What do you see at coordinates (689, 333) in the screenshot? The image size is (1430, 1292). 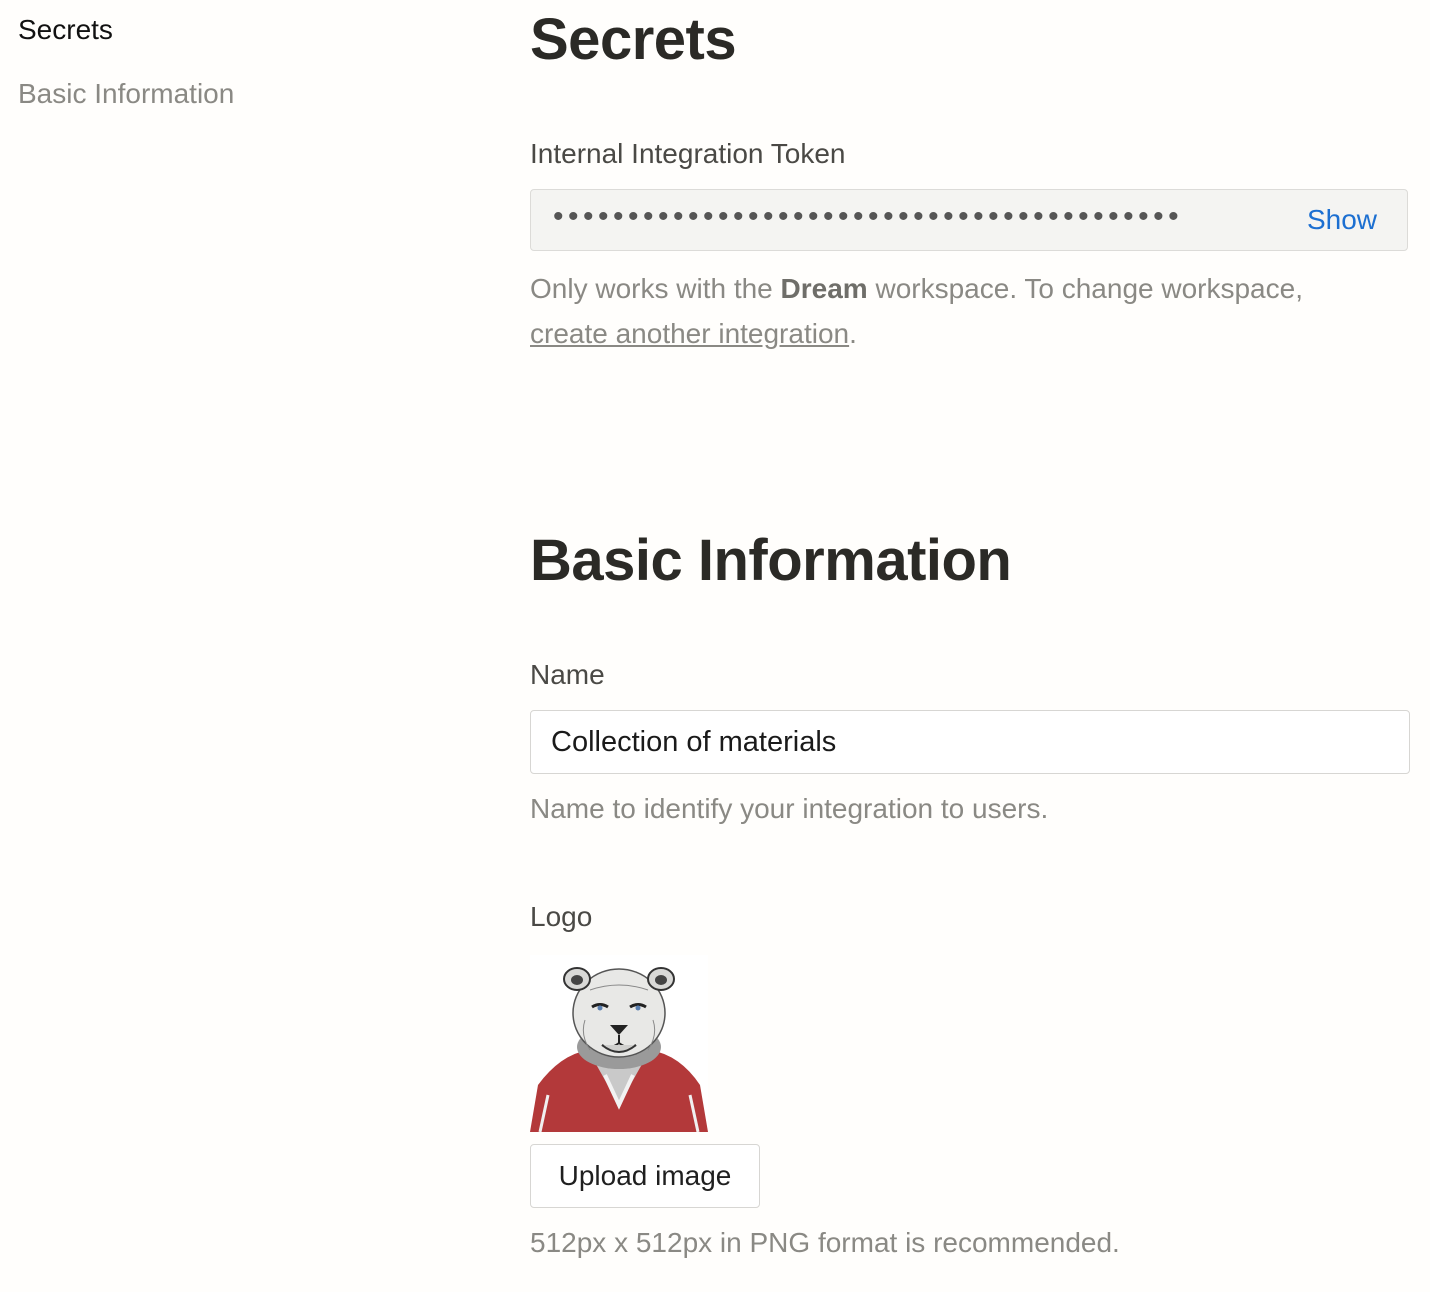 I see `create-integration-link: create another integration` at bounding box center [689, 333].